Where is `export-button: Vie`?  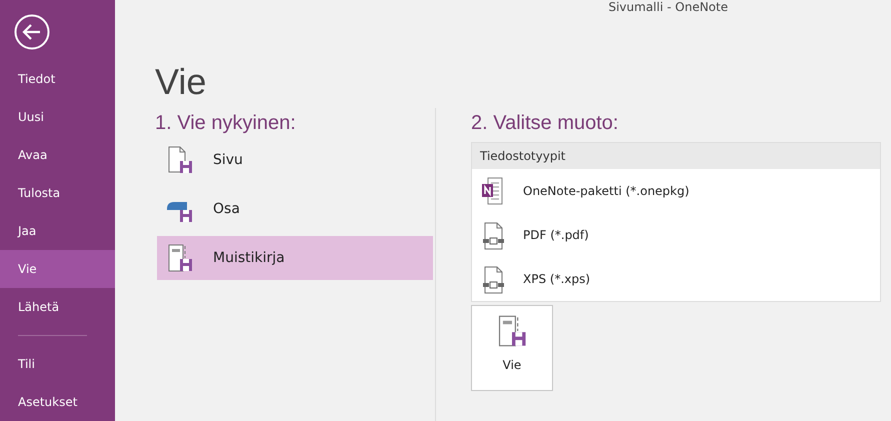 export-button: Vie is located at coordinates (512, 348).